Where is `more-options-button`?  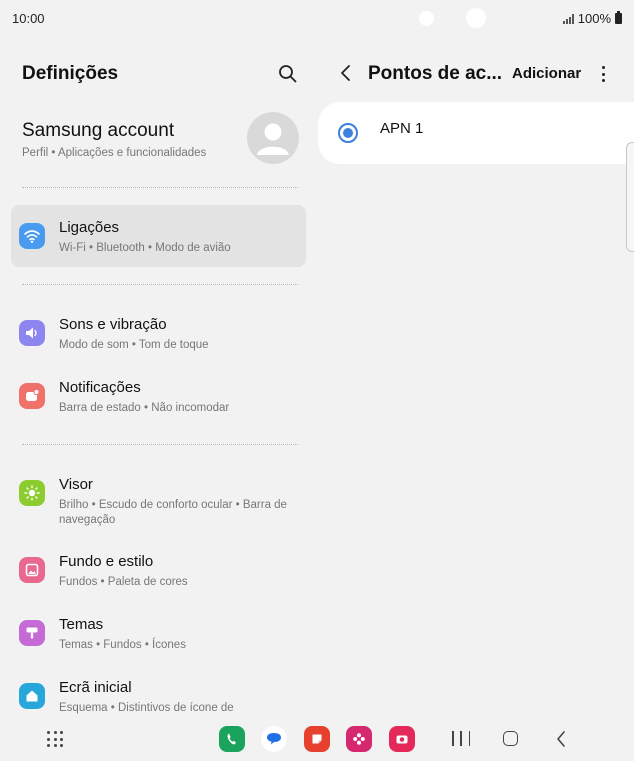 more-options-button is located at coordinates (603, 74).